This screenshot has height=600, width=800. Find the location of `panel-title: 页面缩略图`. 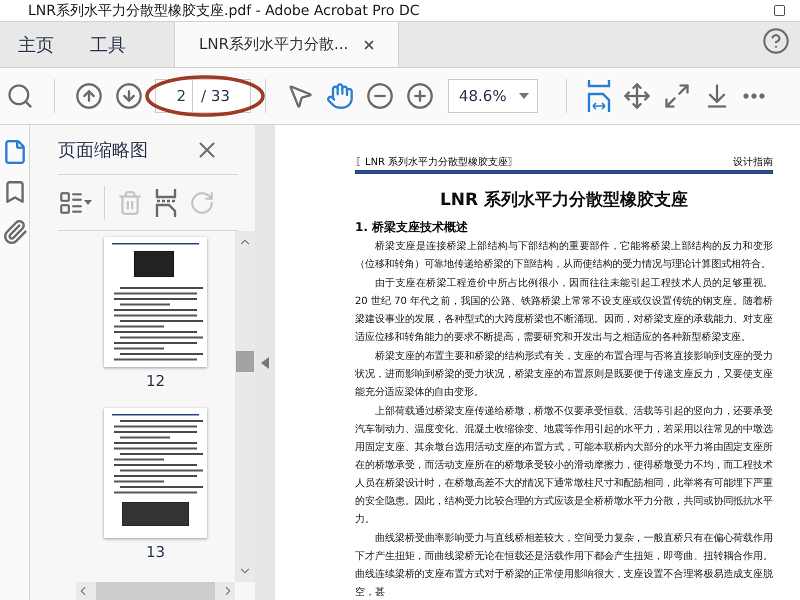

panel-title: 页面缩略图 is located at coordinates (103, 150).